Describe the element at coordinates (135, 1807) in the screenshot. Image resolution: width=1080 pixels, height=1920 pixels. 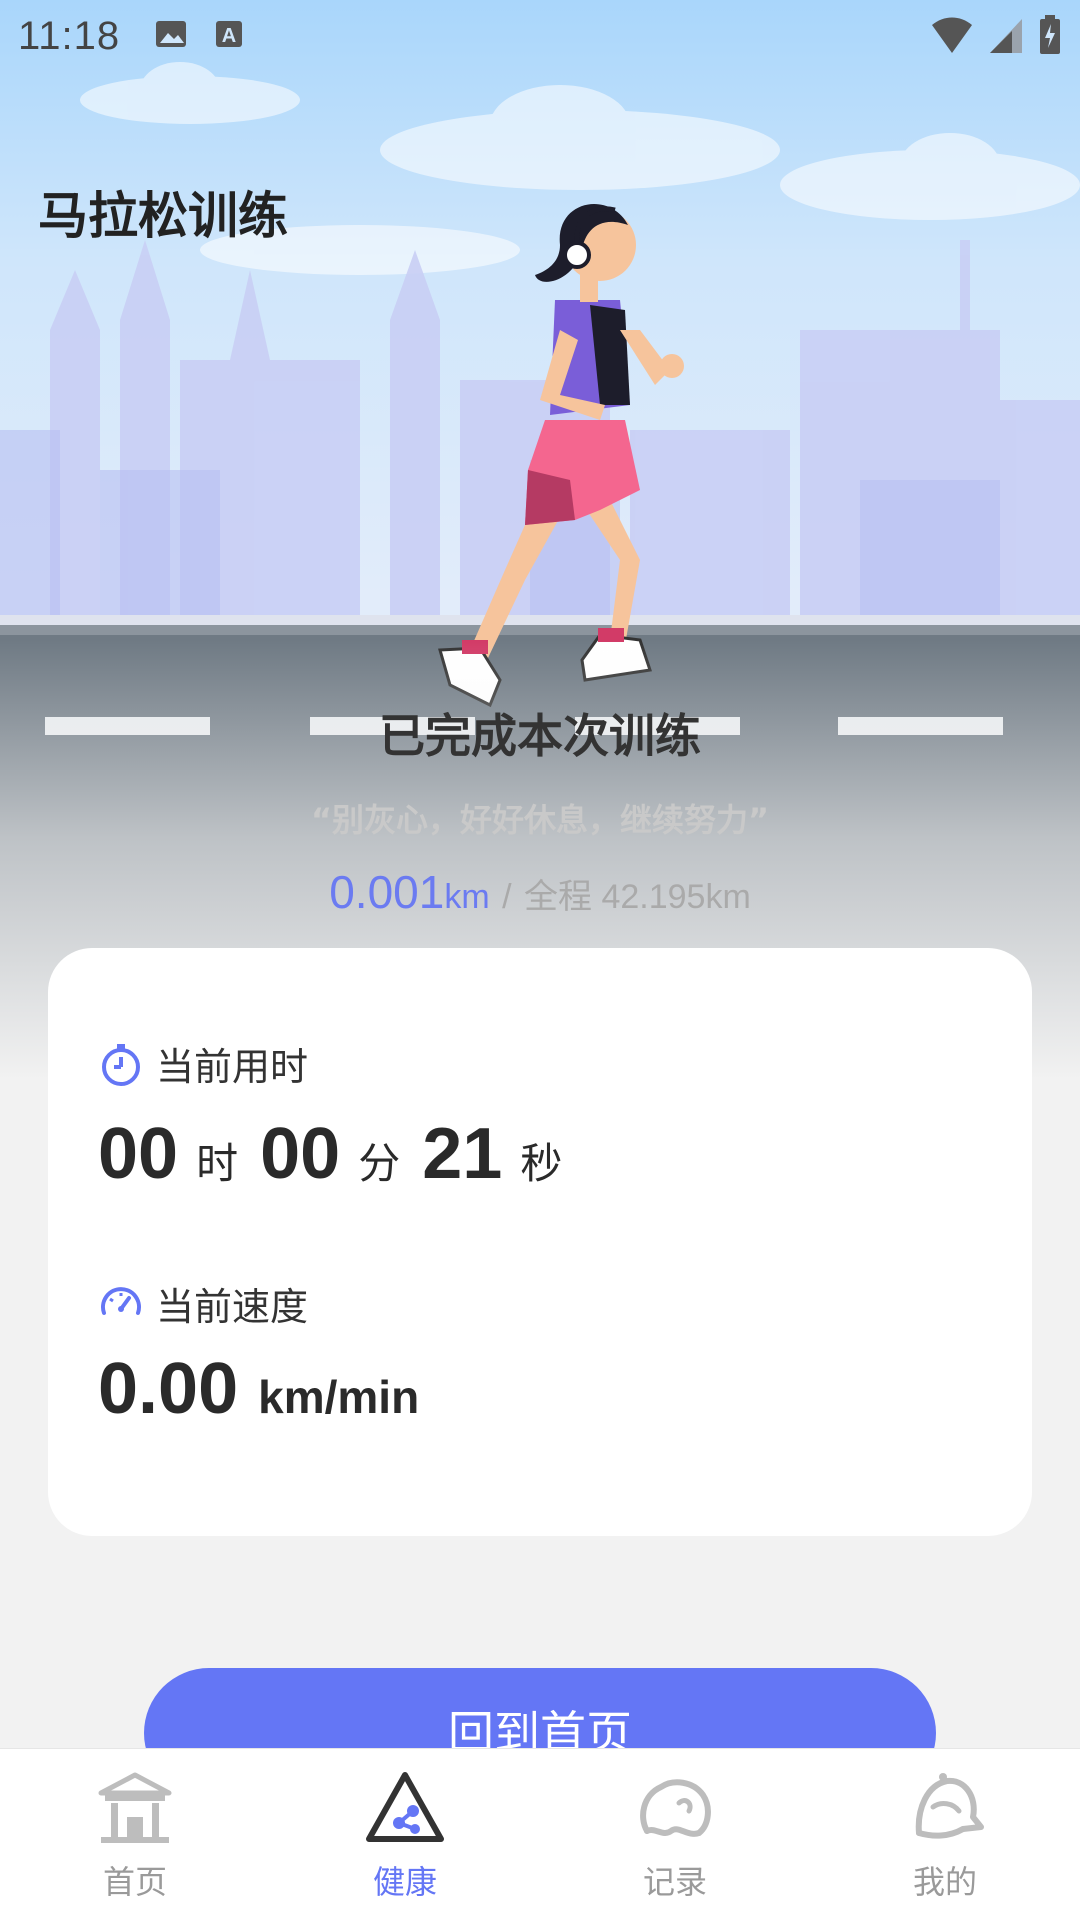
I see `pavilion-icon` at that location.